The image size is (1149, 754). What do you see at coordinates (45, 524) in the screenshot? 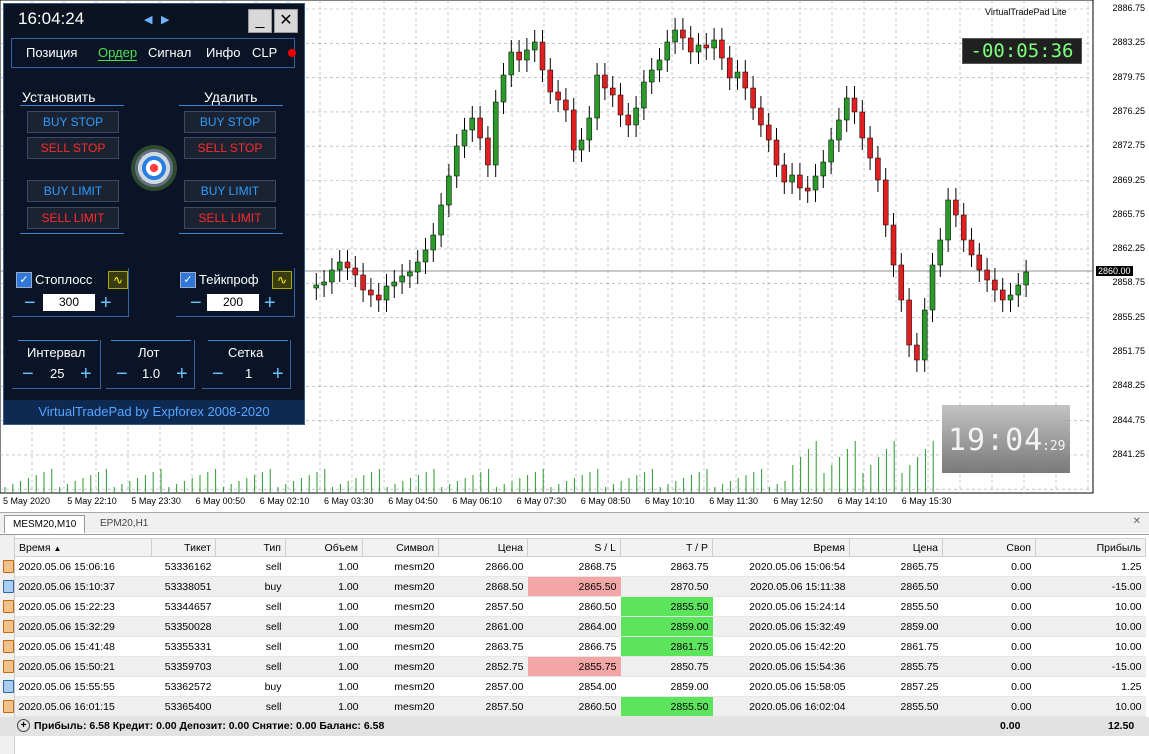
I see `chart-tab-mesm20: MESM20,M10` at bounding box center [45, 524].